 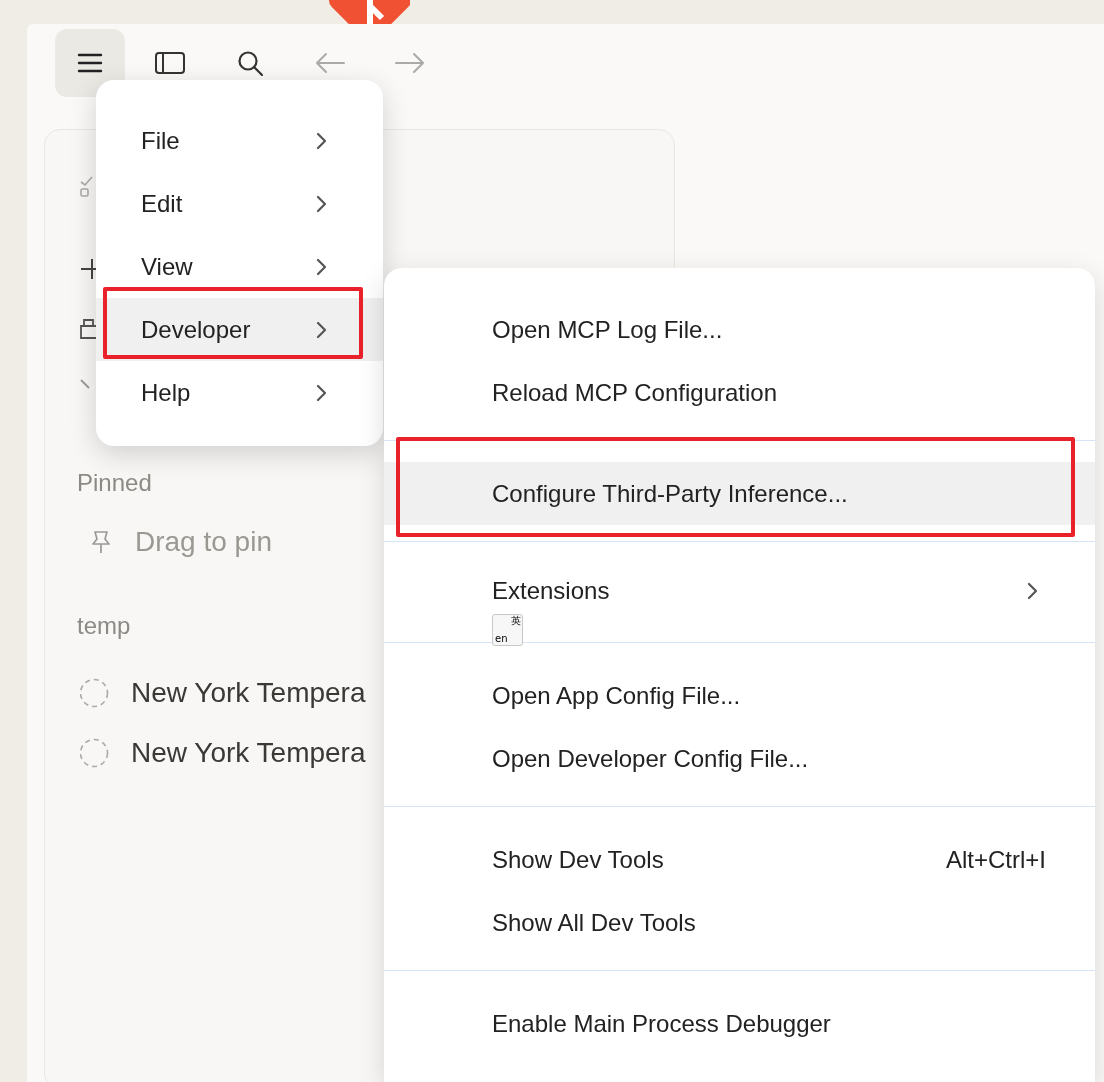 I want to click on back-arrow-icon, so click(x=330, y=63).